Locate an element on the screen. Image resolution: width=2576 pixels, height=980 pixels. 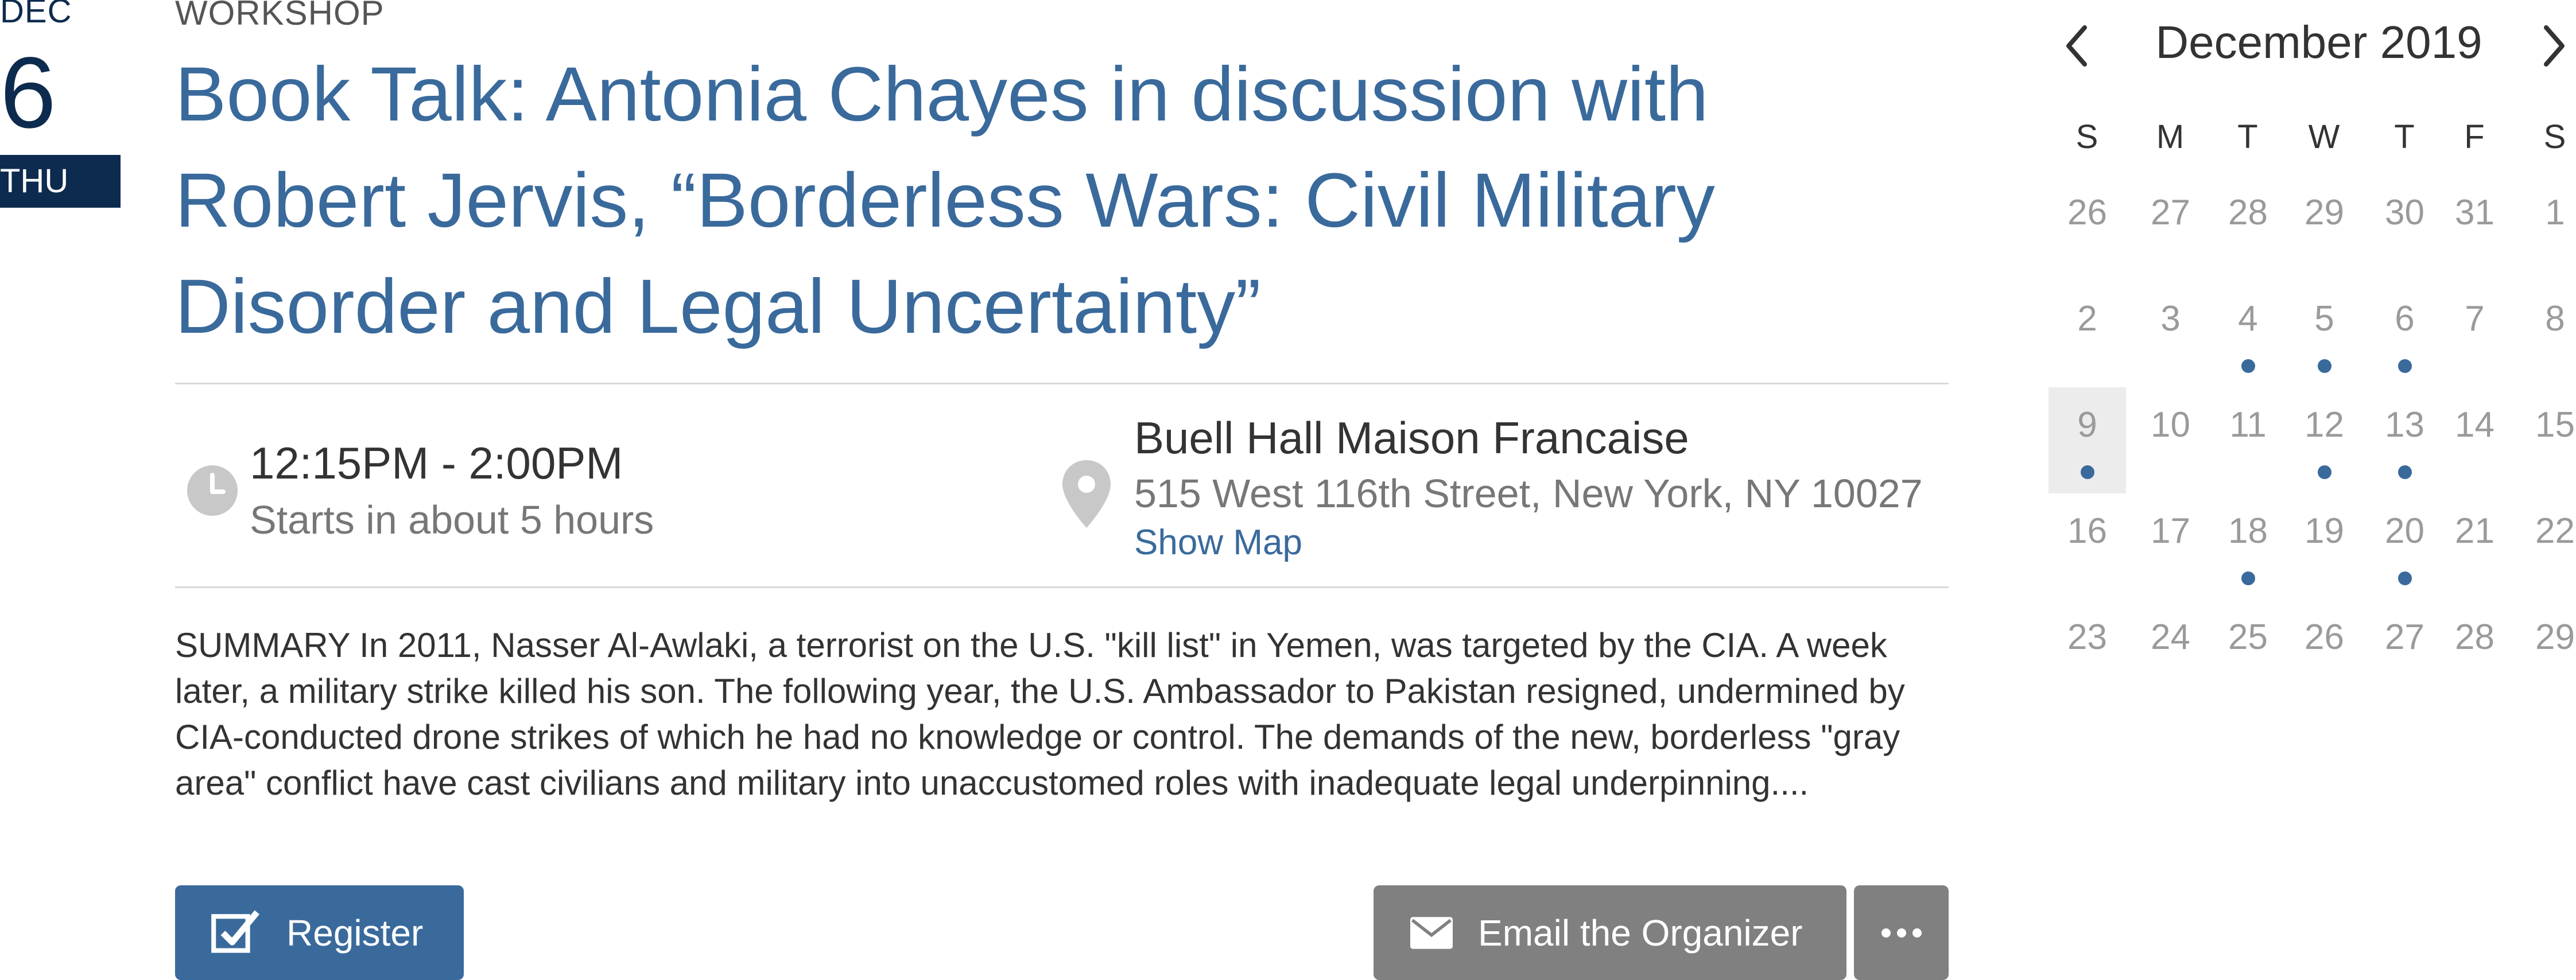
calendar-day: 20 is located at coordinates (2404, 546).